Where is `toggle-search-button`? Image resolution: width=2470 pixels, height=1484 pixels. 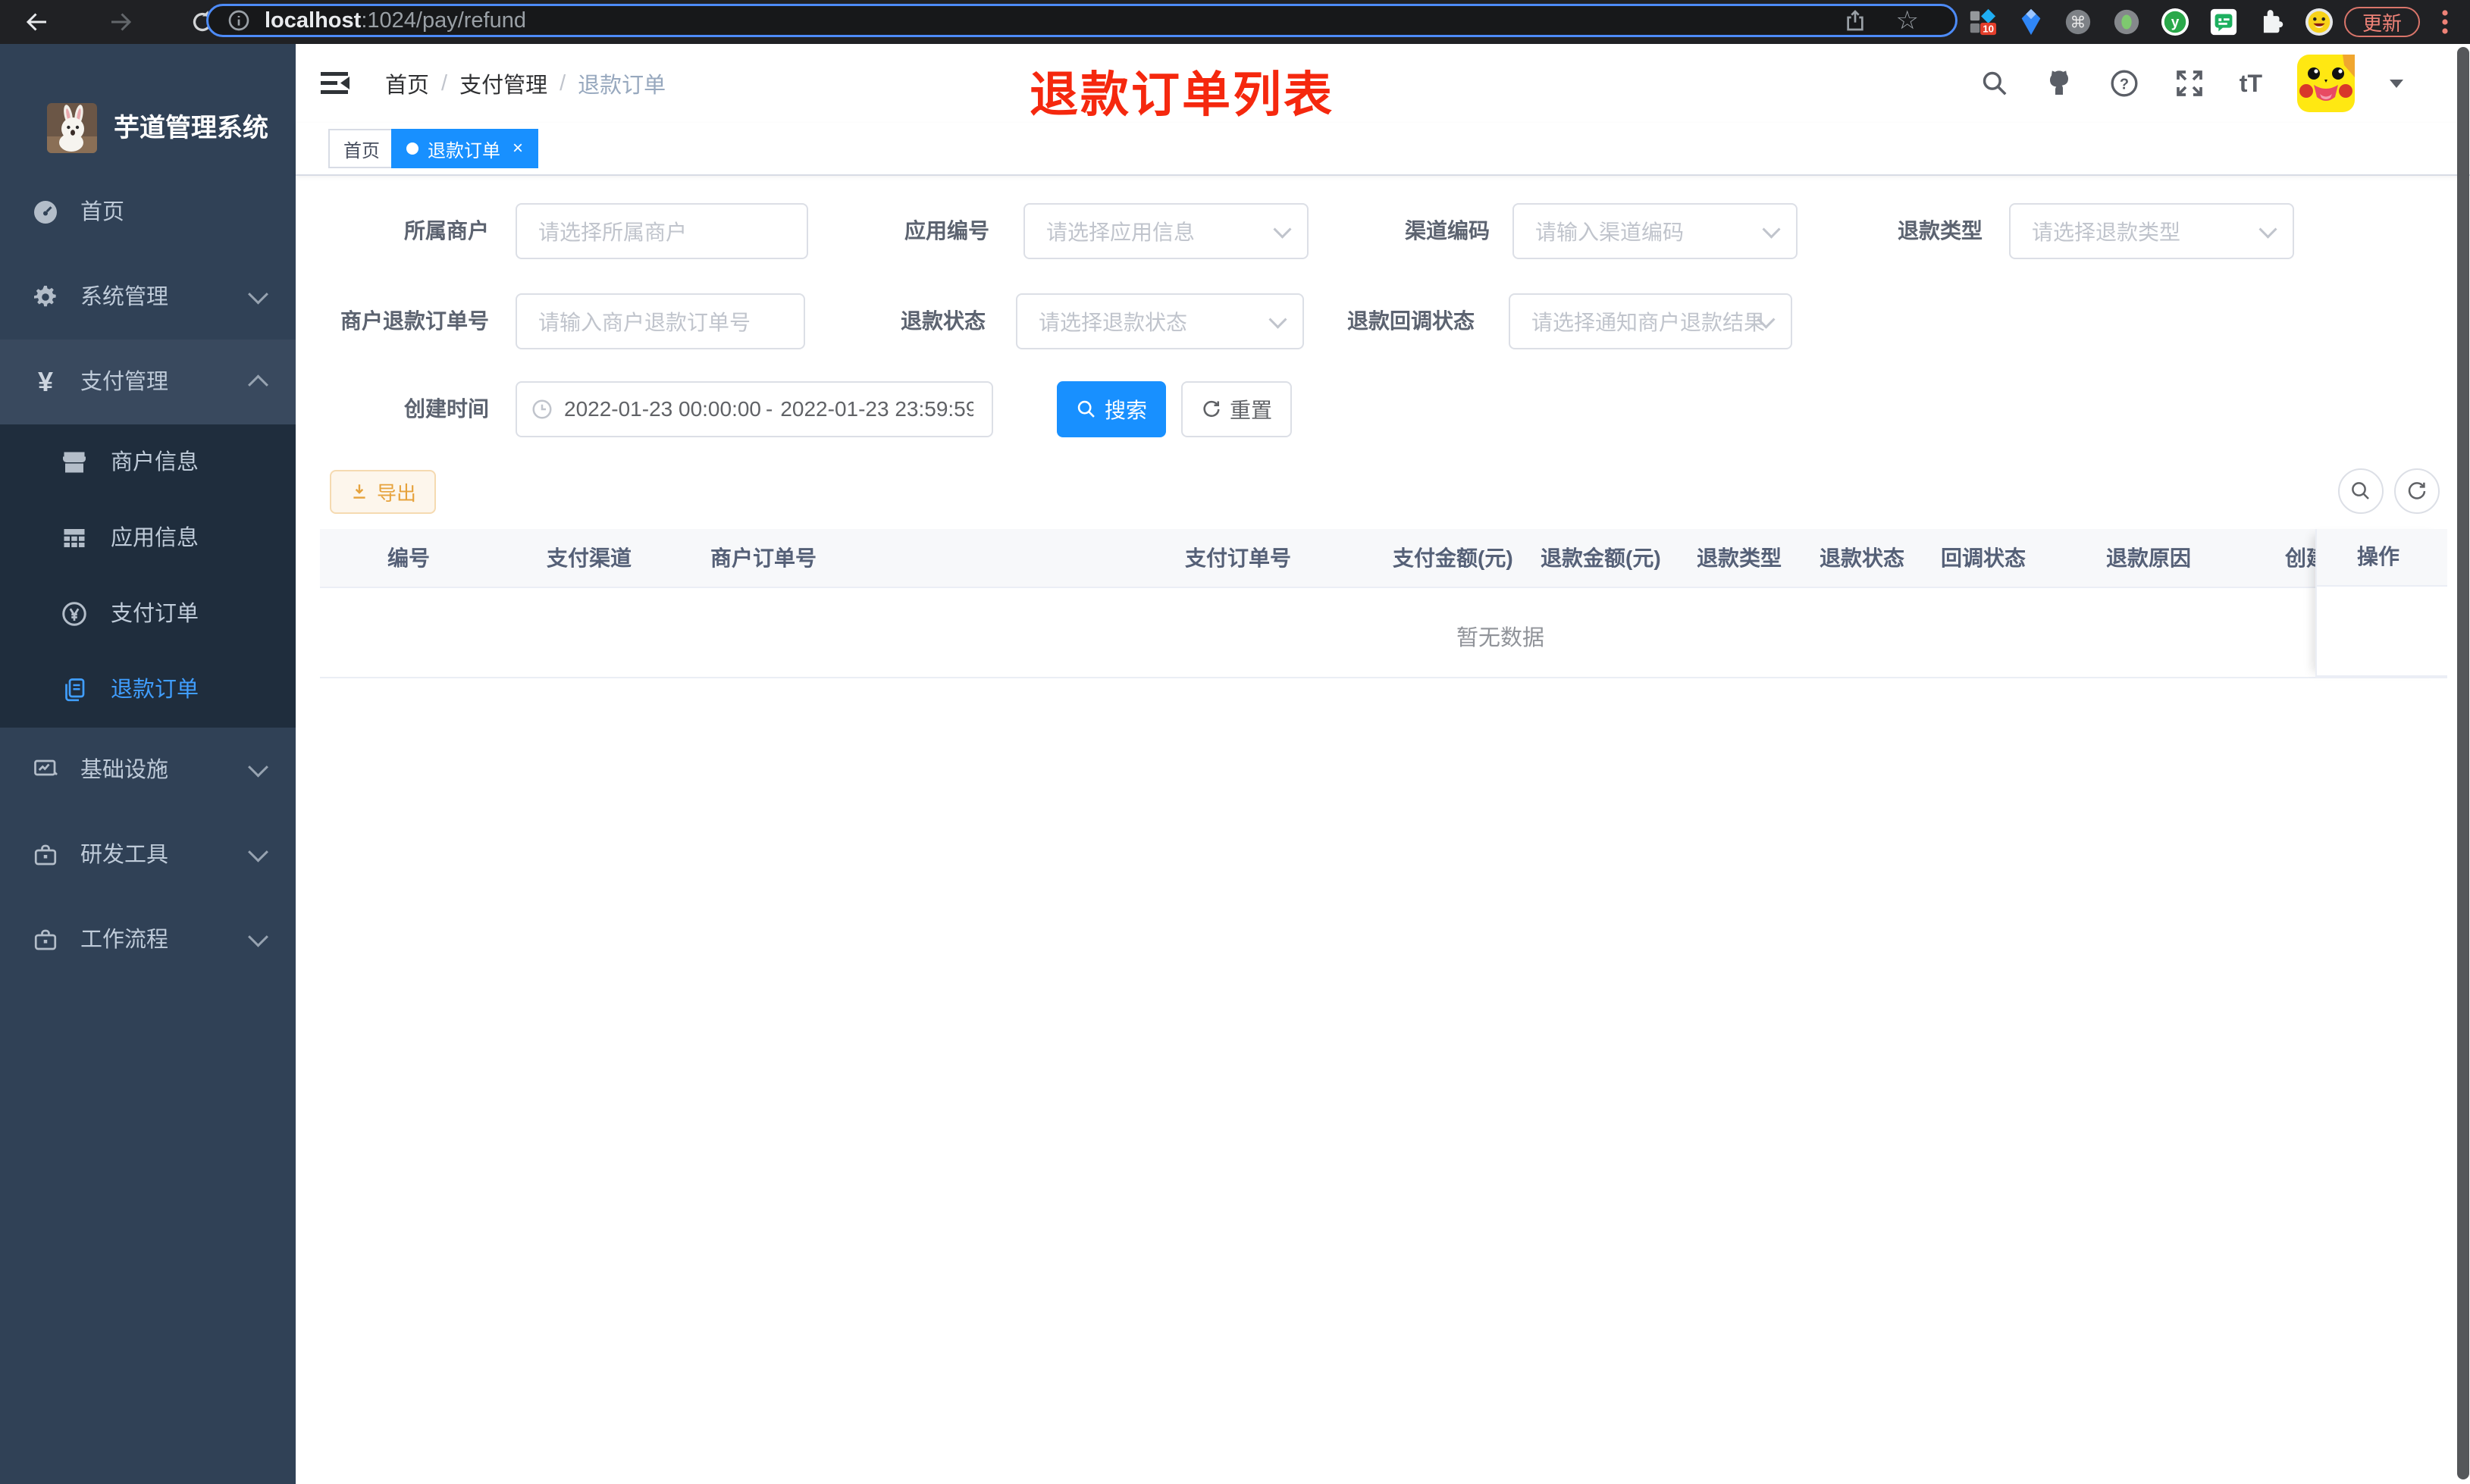
toggle-search-button is located at coordinates (2361, 491).